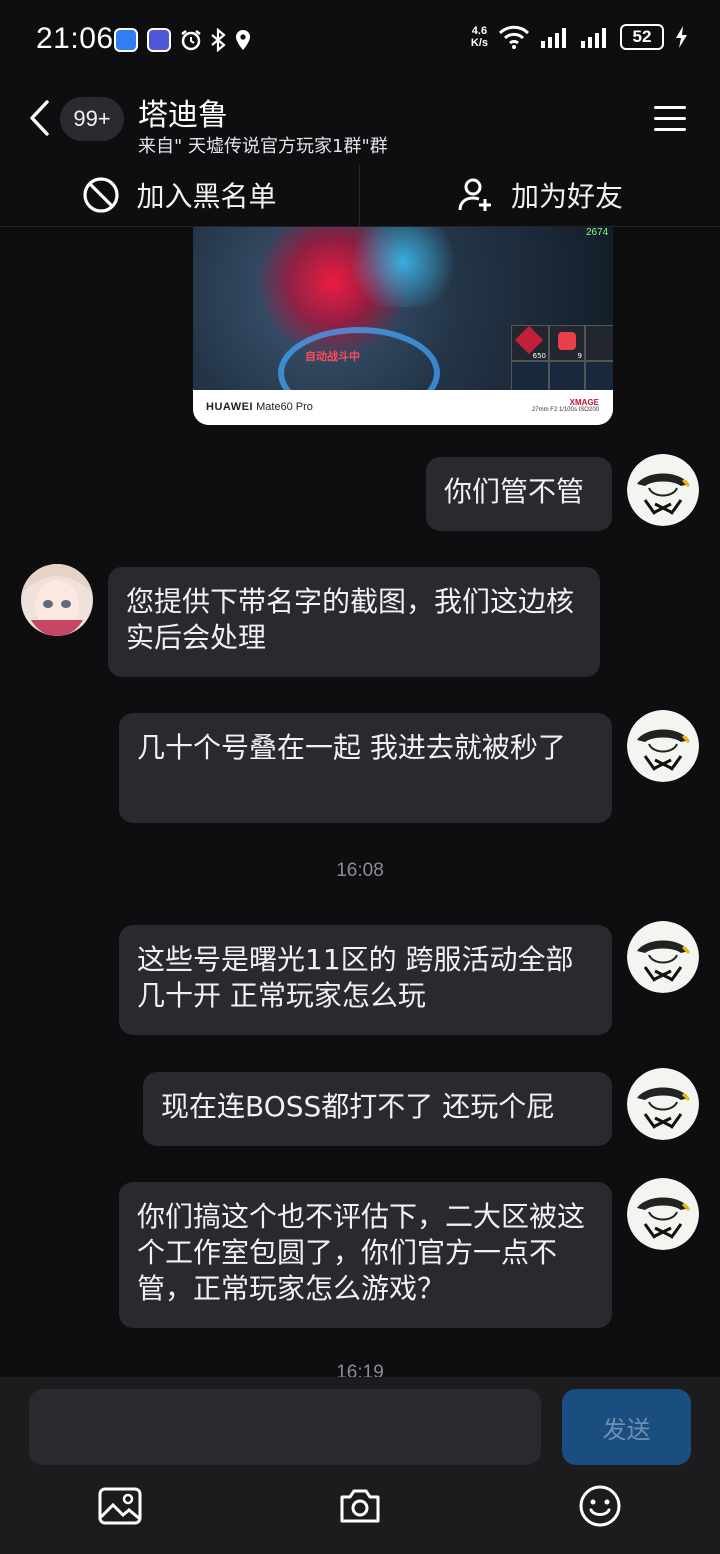 This screenshot has height=1554, width=720. What do you see at coordinates (101, 195) in the screenshot?
I see `block-icon` at bounding box center [101, 195].